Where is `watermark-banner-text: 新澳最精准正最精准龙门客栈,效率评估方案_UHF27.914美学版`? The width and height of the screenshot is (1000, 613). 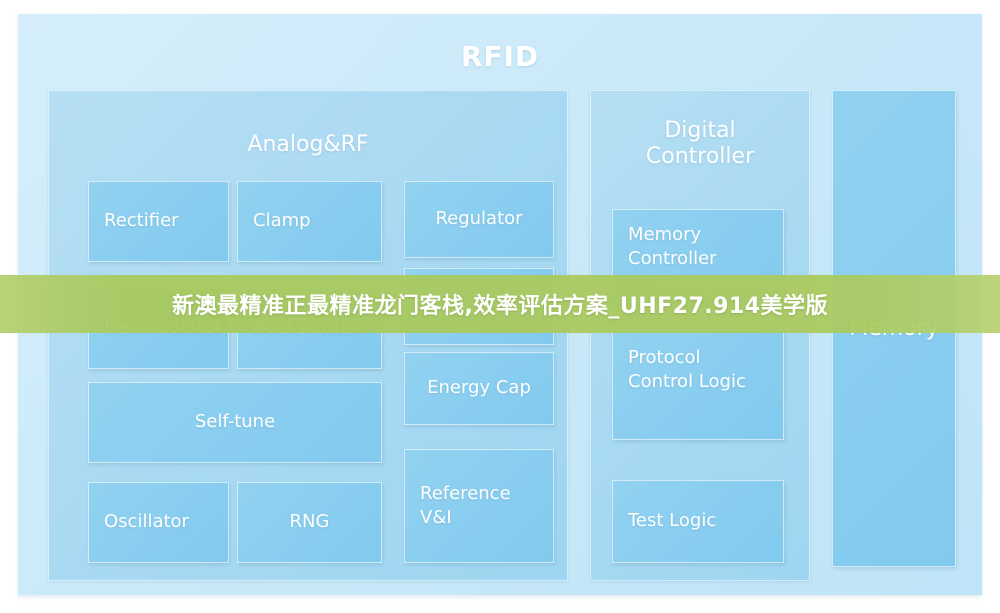 watermark-banner-text: 新澳最精准正最精准龙门客栈,效率评估方案_UHF27.914美学版 is located at coordinates (500, 306).